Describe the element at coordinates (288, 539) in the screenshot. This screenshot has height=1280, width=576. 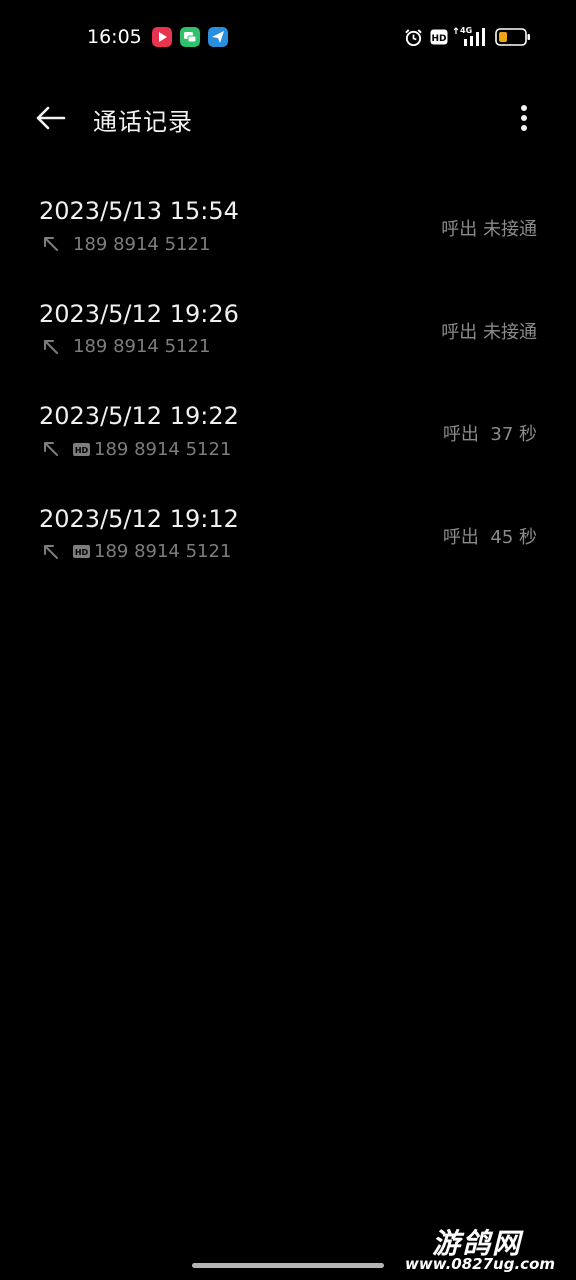
I see `call-history-item: 2023/5/12 19:12 HD 189 8914 5121 呼出 45 秒` at that location.